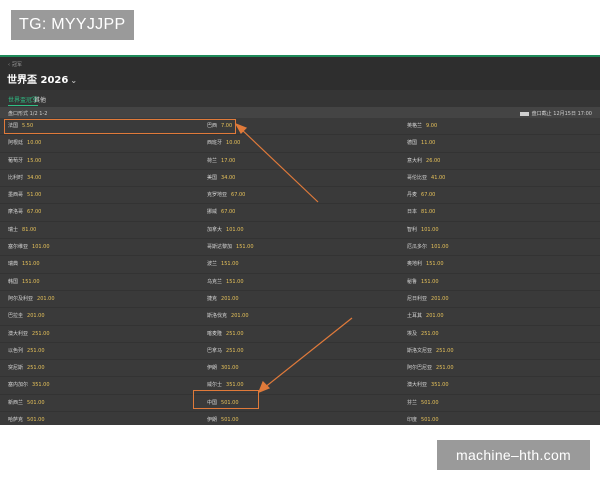 This screenshot has width=600, height=480. What do you see at coordinates (15, 64) in the screenshot?
I see `breadcrumb: ‹ 冠军` at bounding box center [15, 64].